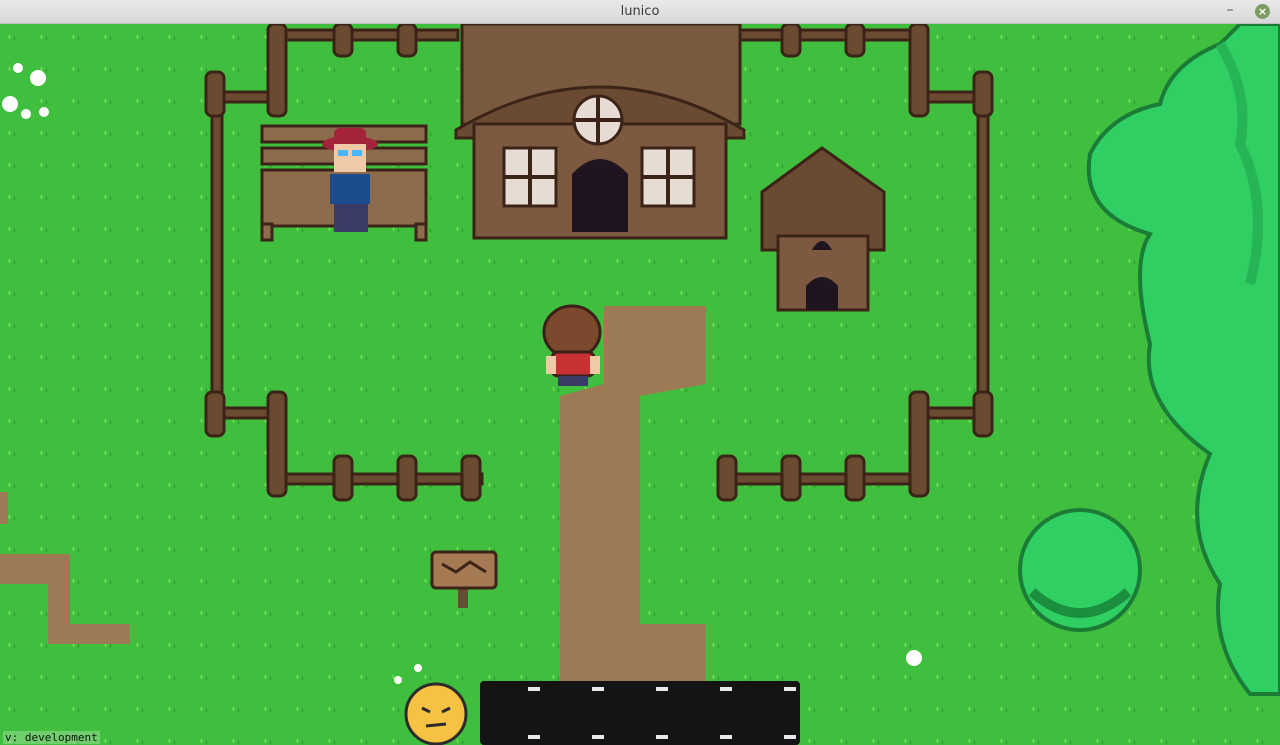 The height and width of the screenshot is (745, 1280). I want to click on player-character, so click(572, 345).